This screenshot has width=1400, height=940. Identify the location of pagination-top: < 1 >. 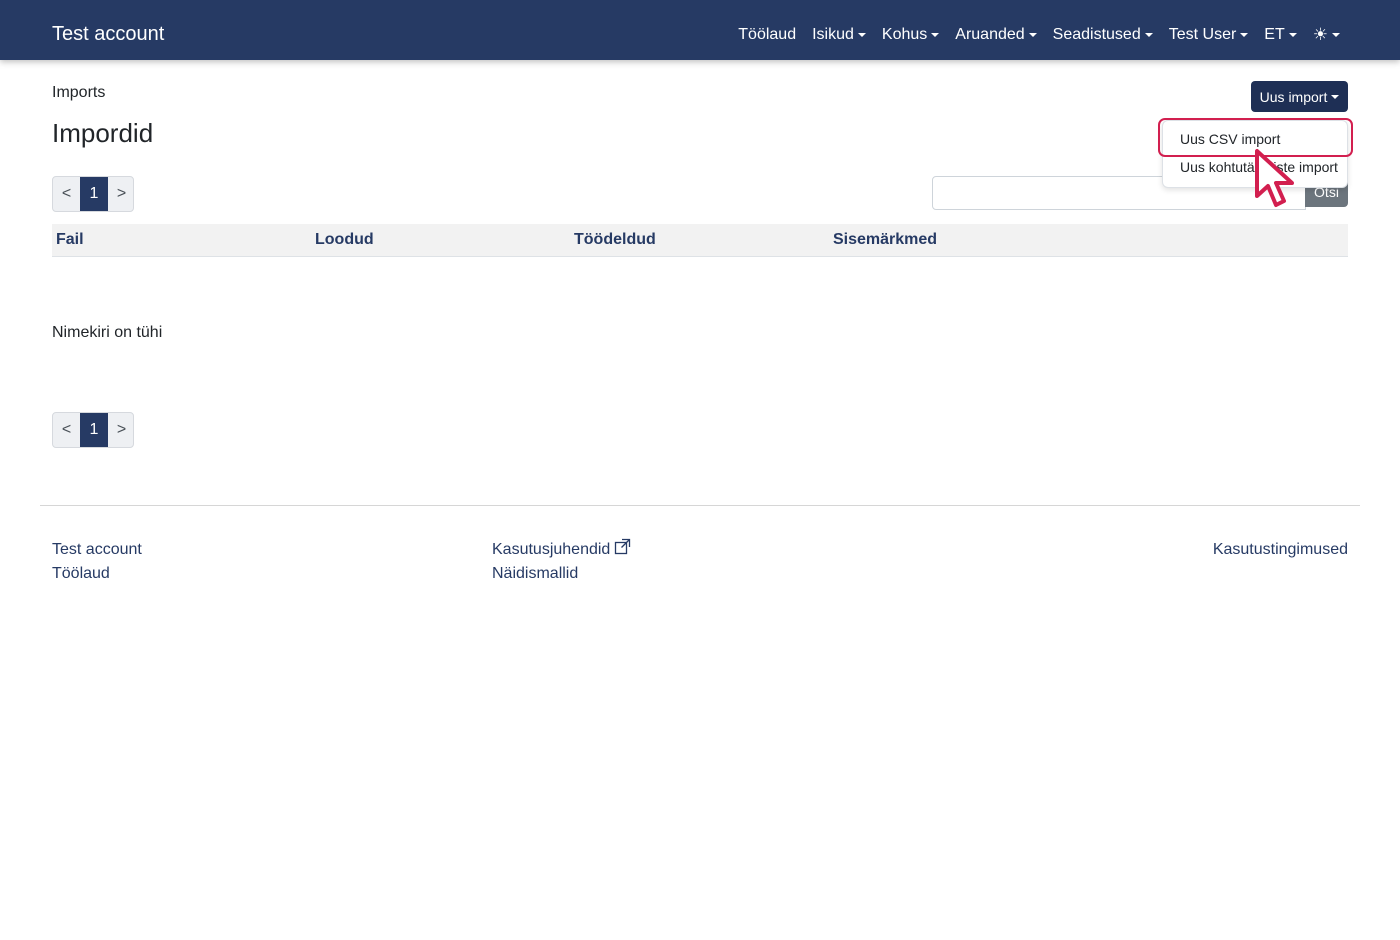
(93, 194).